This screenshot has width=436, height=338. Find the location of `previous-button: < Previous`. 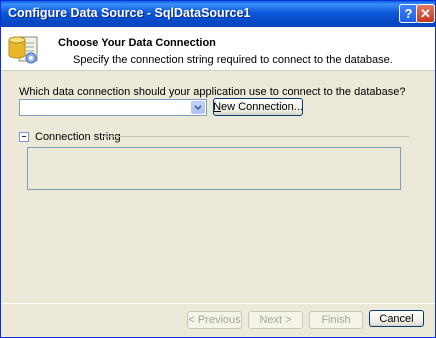

previous-button: < Previous is located at coordinates (214, 320).